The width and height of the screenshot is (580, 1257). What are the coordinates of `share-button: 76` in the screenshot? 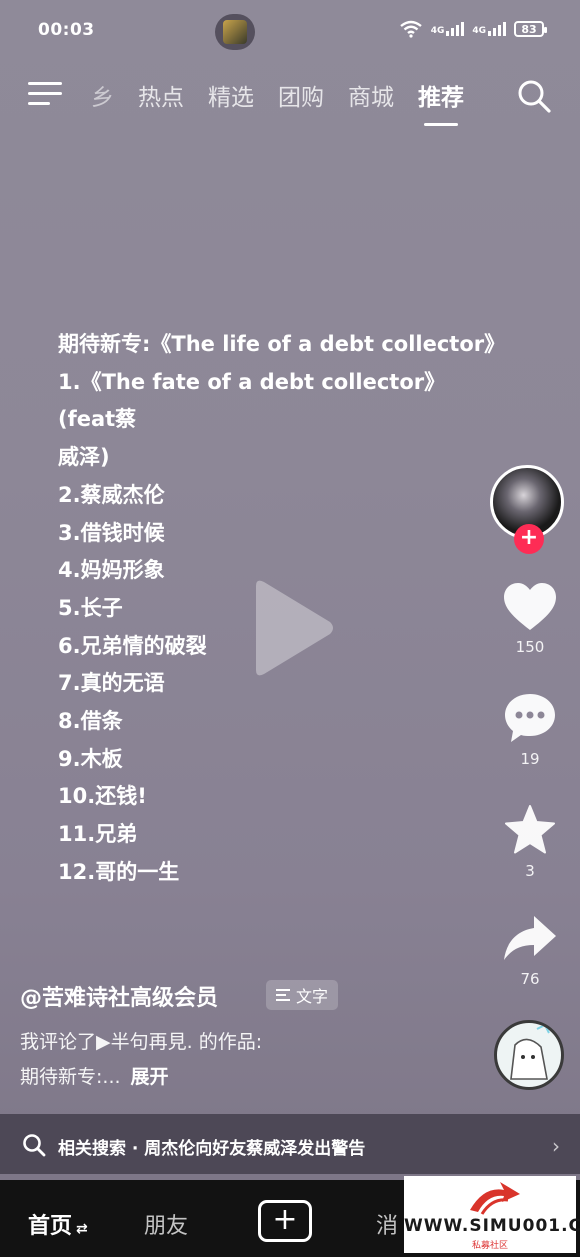 It's located at (530, 951).